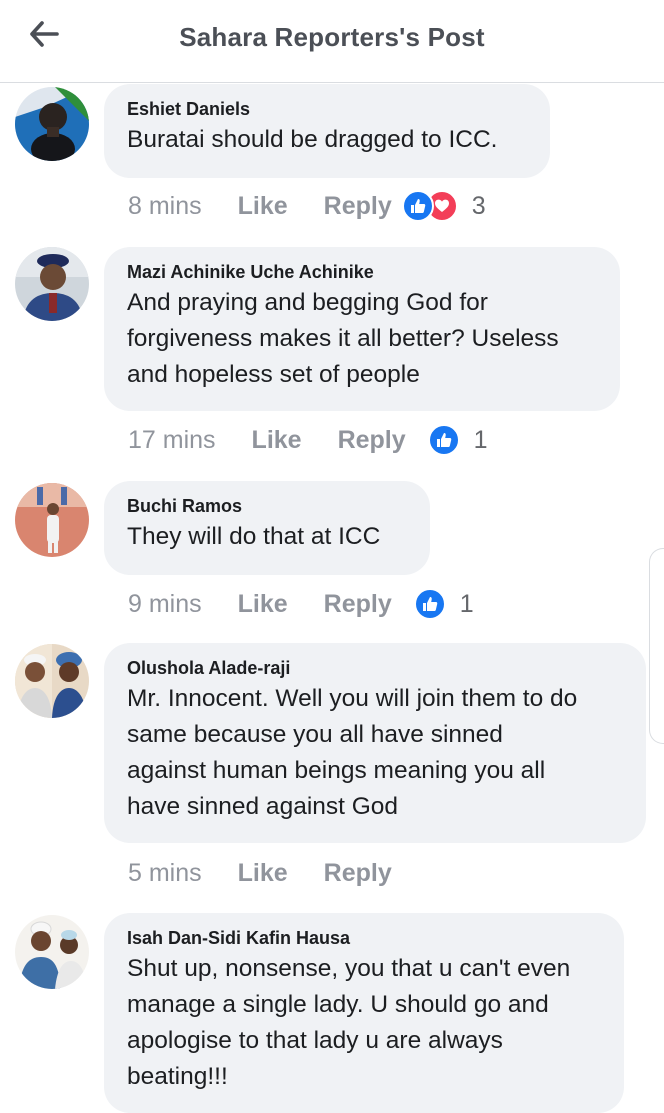 The width and height of the screenshot is (664, 1113). Describe the element at coordinates (349, 968) in the screenshot. I see `comment-text-line: Shut up, nonsense, you that u can't even` at that location.